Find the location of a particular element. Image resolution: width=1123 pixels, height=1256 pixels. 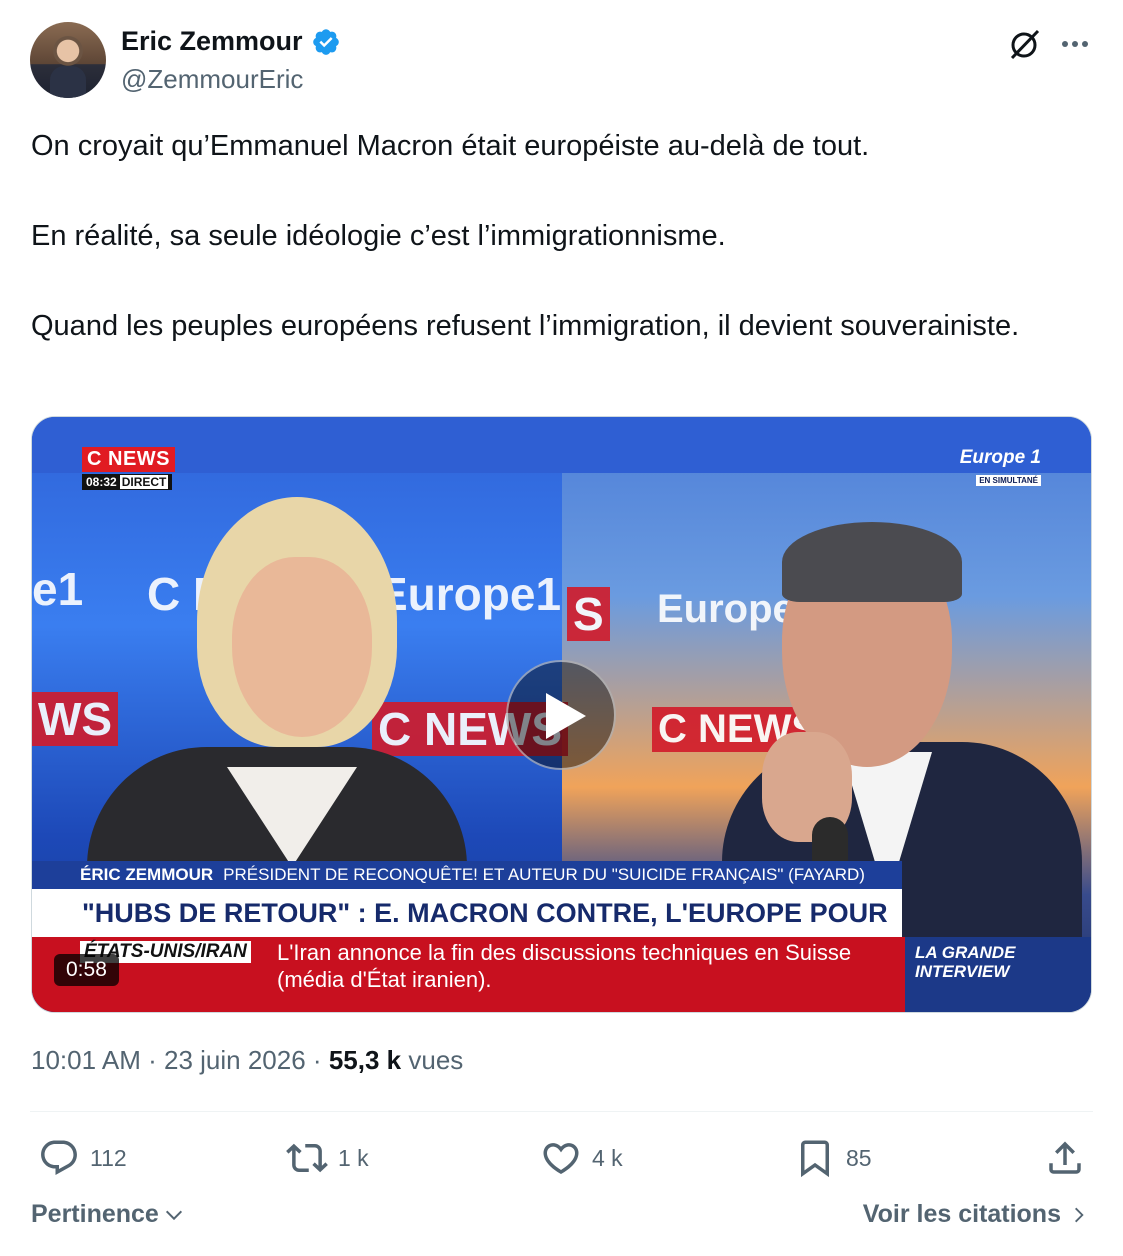

share-button is located at coordinates (1065, 1158).